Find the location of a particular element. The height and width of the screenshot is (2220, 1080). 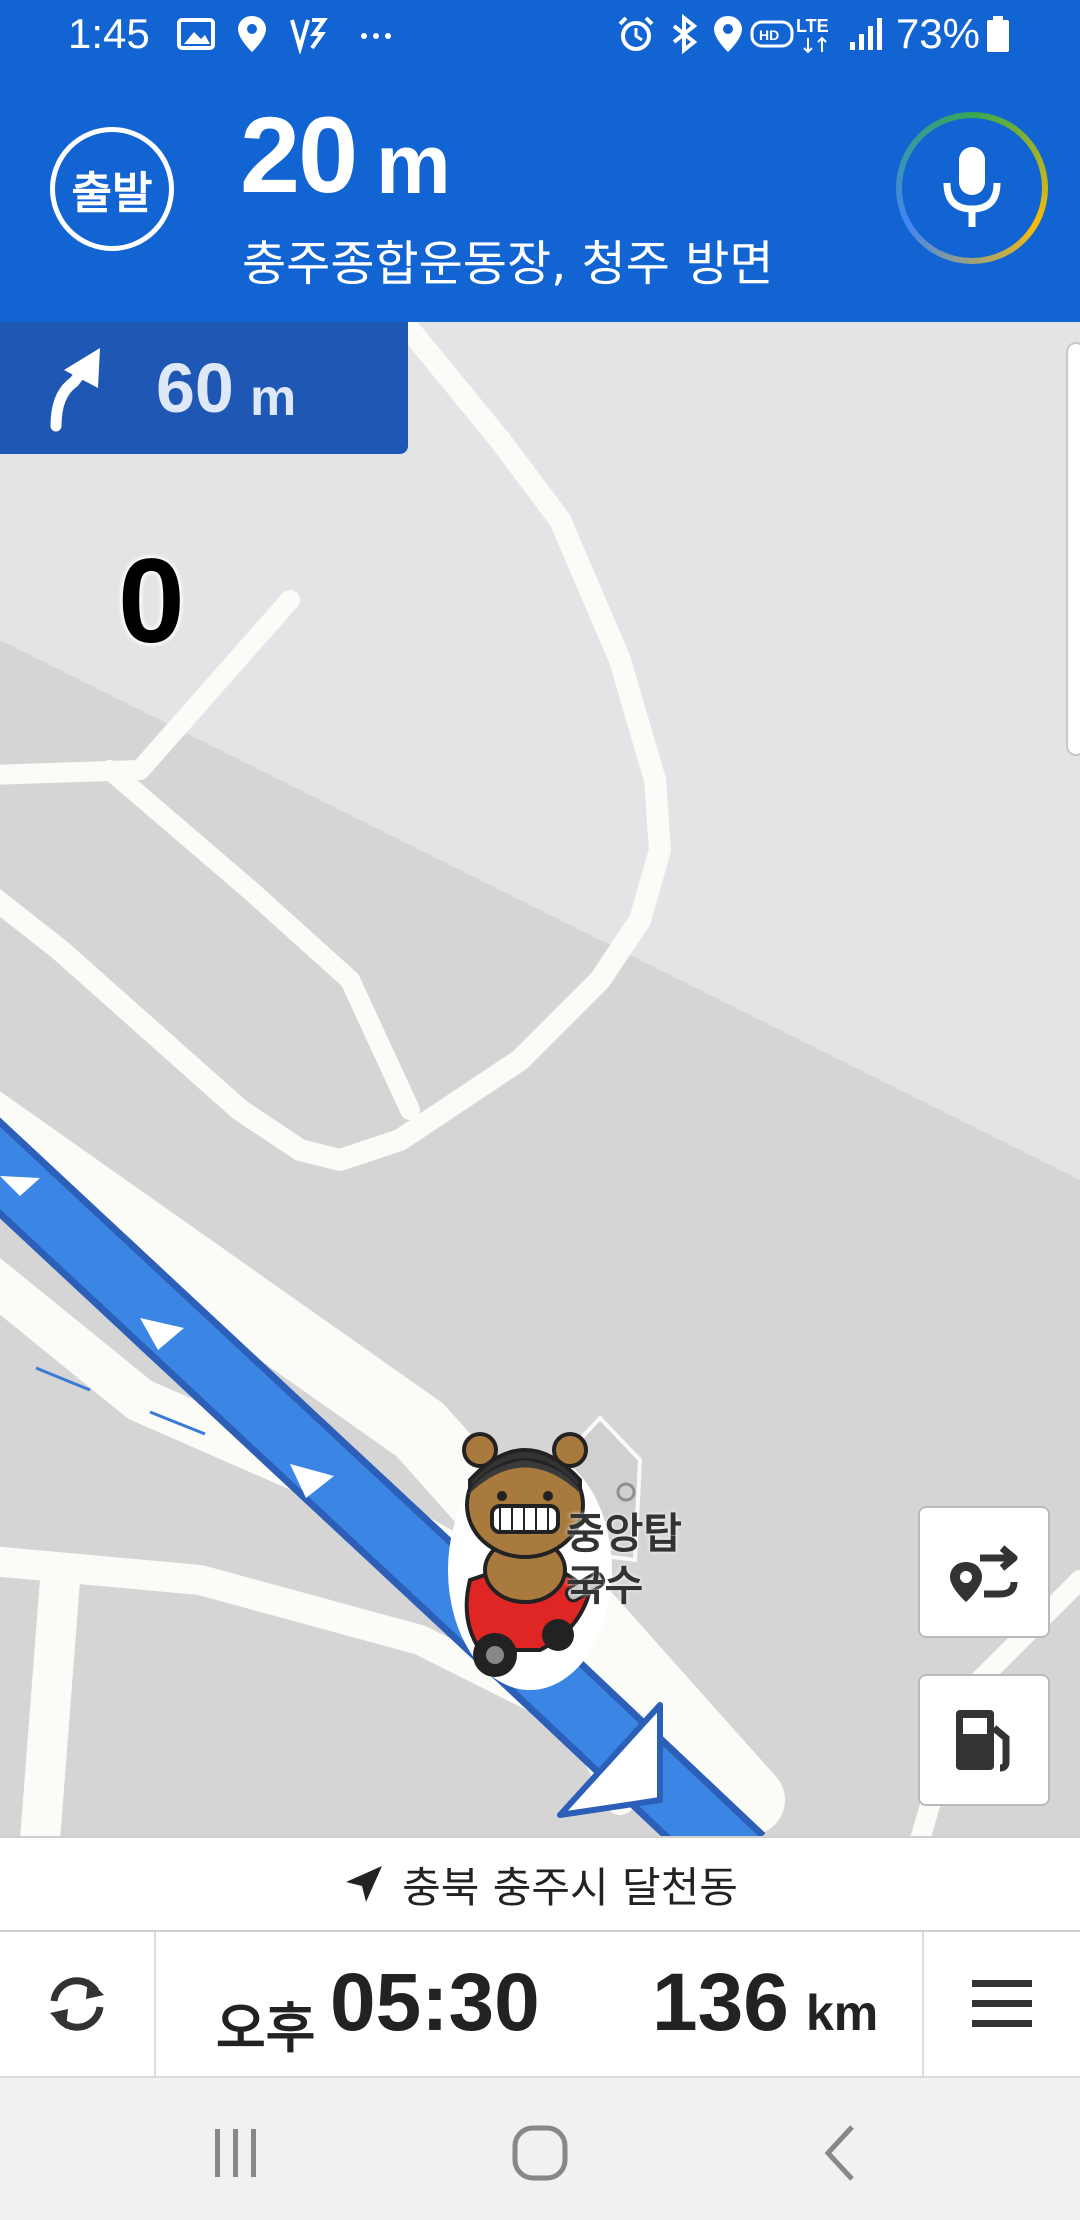

status-time: 1:45 is located at coordinates (109, 33).